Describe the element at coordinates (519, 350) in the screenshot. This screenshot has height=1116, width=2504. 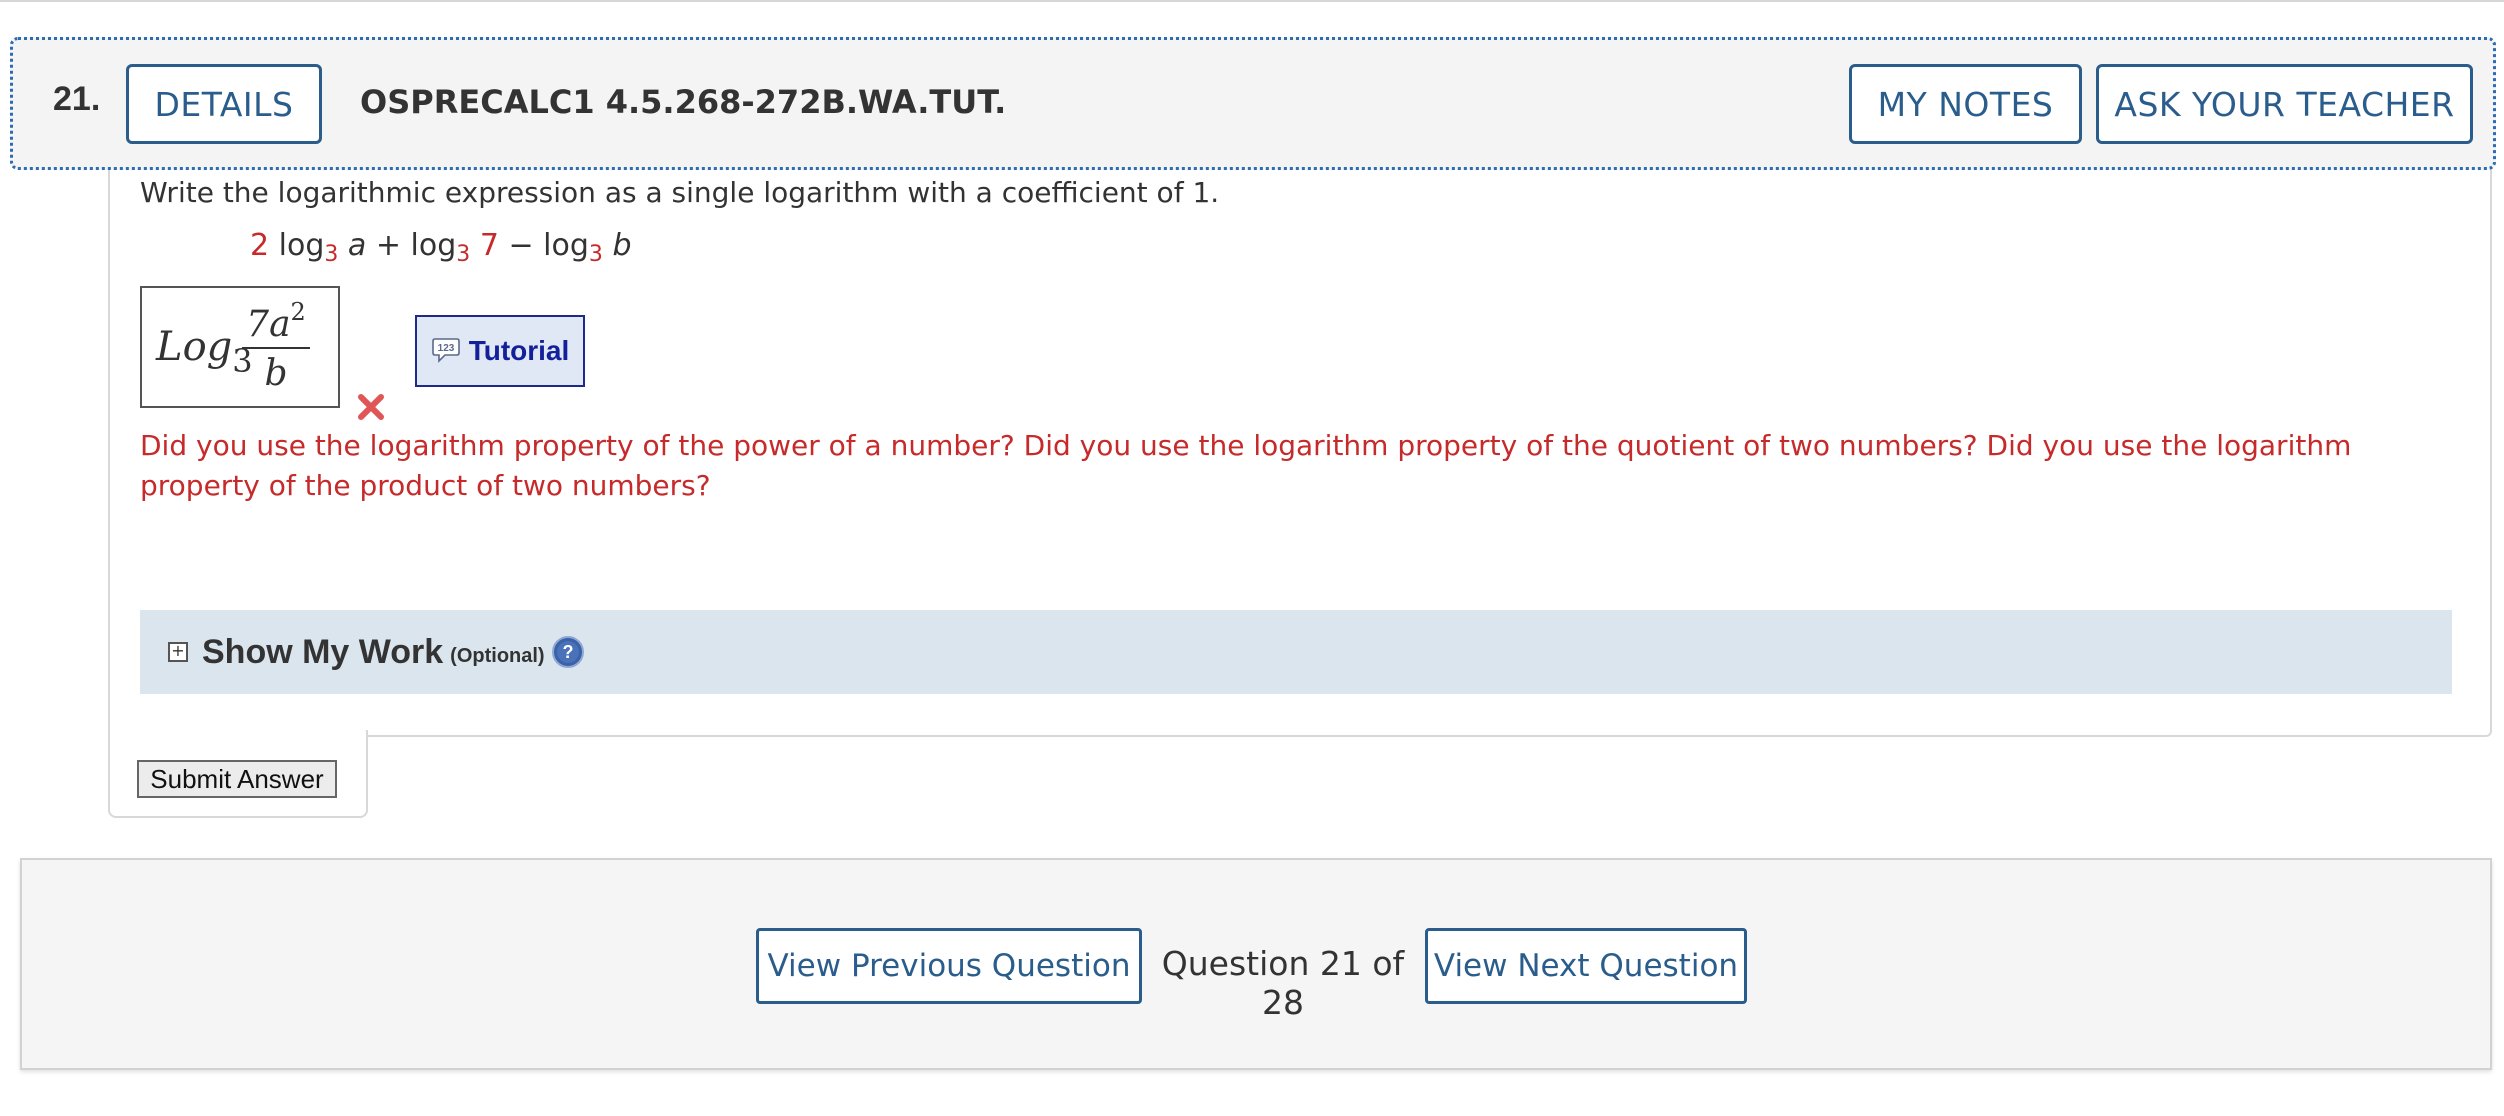
I see `tutorial-label: Tutorial` at that location.